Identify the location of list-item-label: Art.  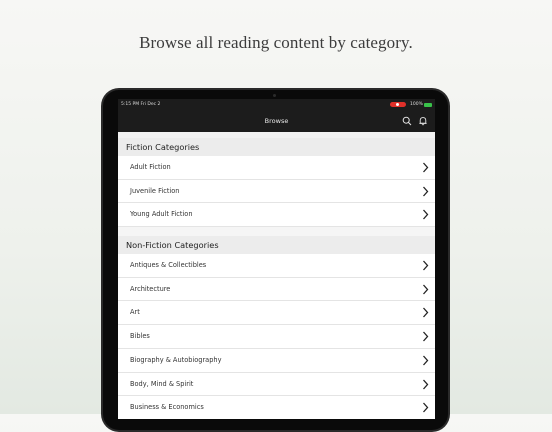
(135, 312).